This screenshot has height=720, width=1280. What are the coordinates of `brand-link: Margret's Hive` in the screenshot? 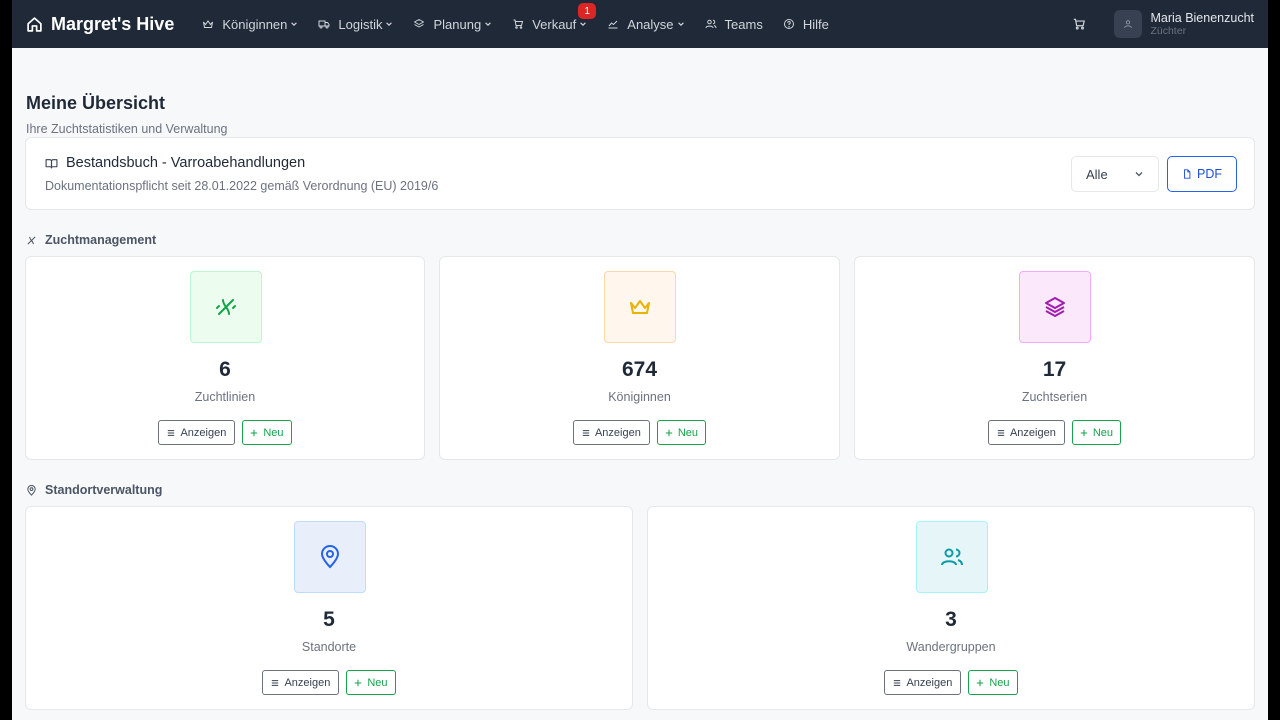 It's located at (100, 24).